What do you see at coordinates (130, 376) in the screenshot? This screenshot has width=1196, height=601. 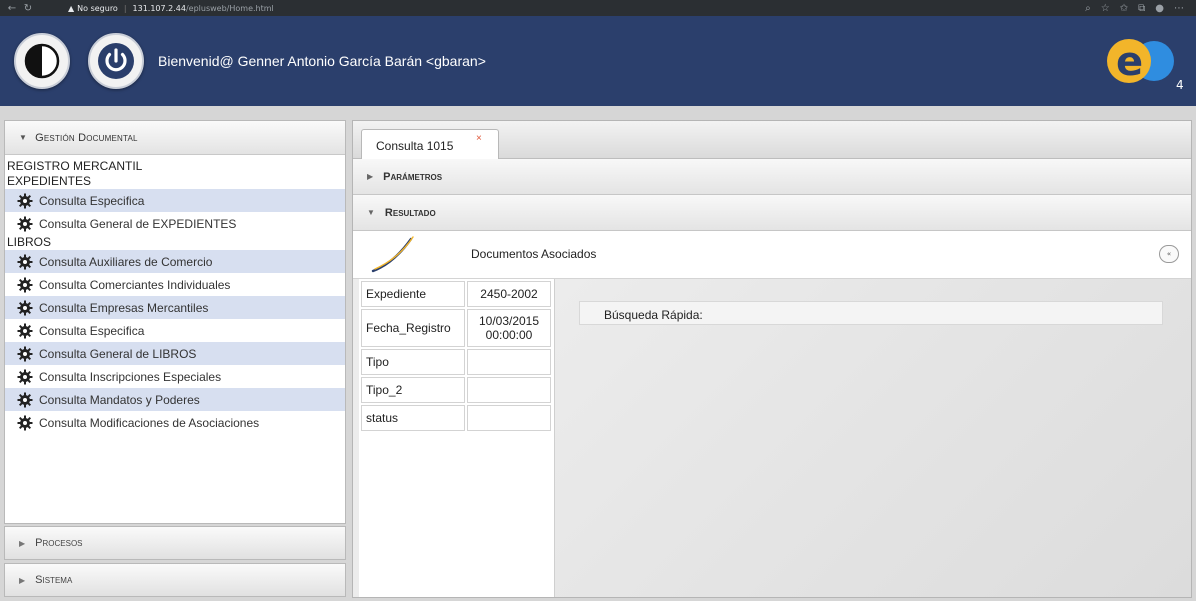 I see `menu-item-label: Consulta Inscripciones Especiales` at bounding box center [130, 376].